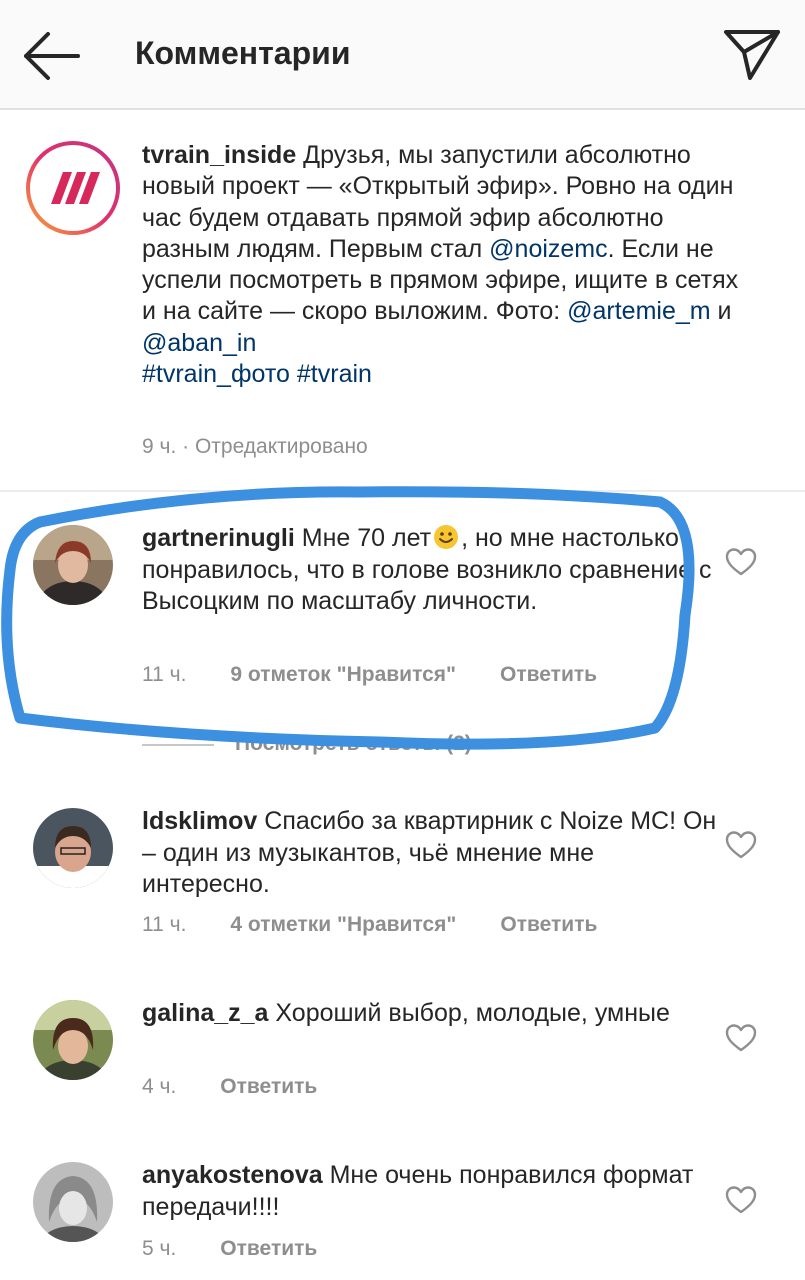 The width and height of the screenshot is (805, 1280). Describe the element at coordinates (363, 538) in the screenshot. I see `comment-body: Мне 70 лет` at that location.